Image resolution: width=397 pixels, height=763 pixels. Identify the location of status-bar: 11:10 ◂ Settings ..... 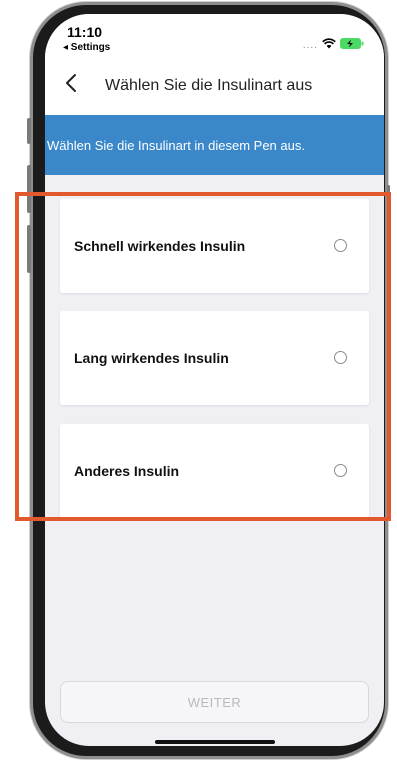
(214, 36).